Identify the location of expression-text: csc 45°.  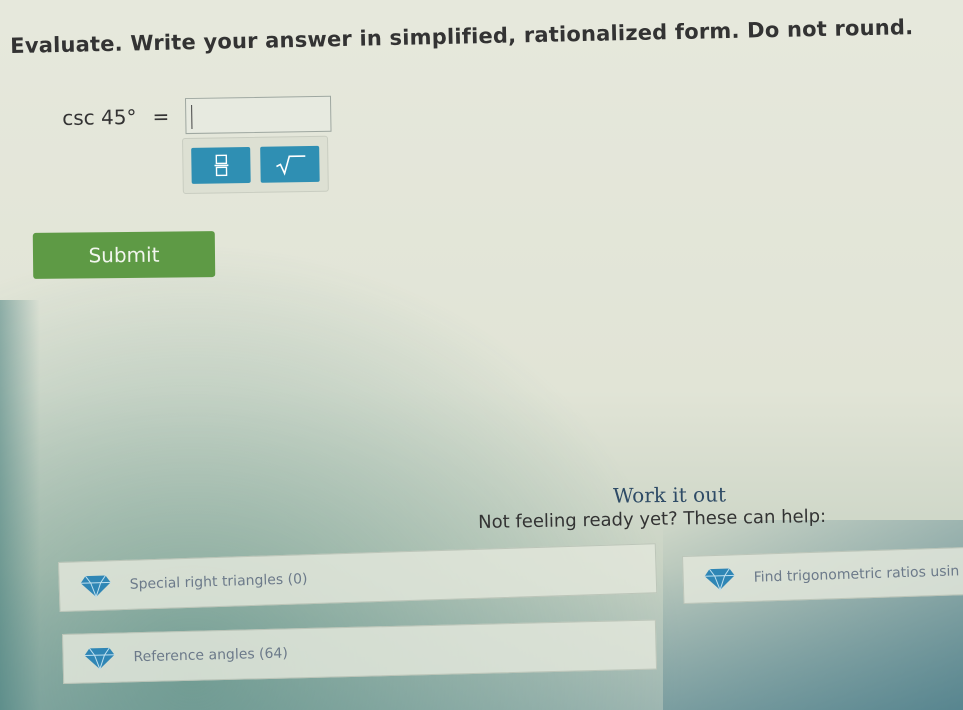
(99, 117).